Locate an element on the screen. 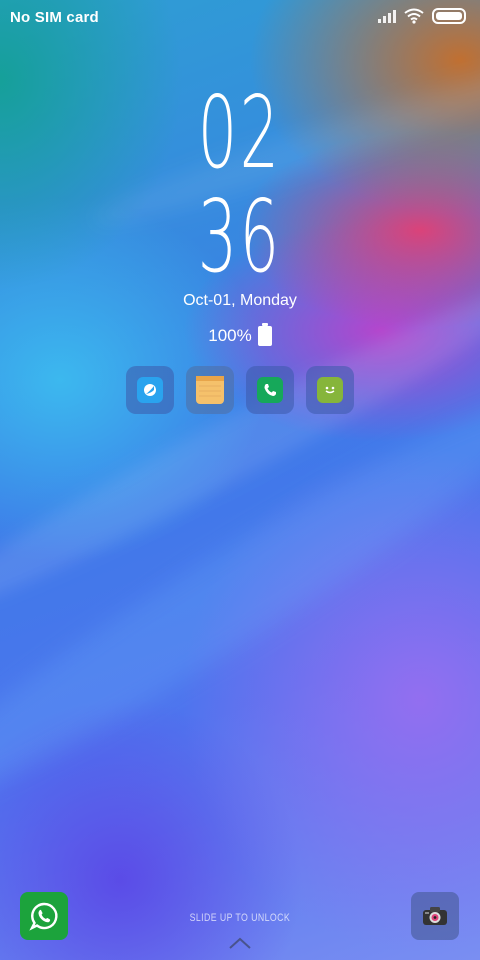 This screenshot has height=960, width=480. camera-shortcut is located at coordinates (435, 916).